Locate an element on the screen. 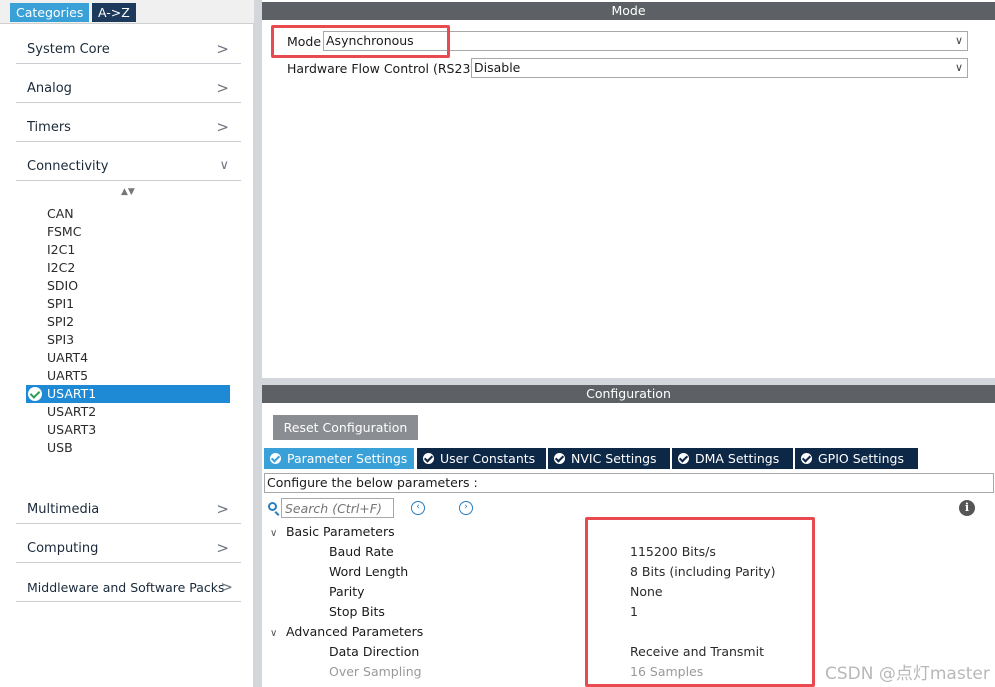  tab-a-z: A->Z is located at coordinates (114, 12).